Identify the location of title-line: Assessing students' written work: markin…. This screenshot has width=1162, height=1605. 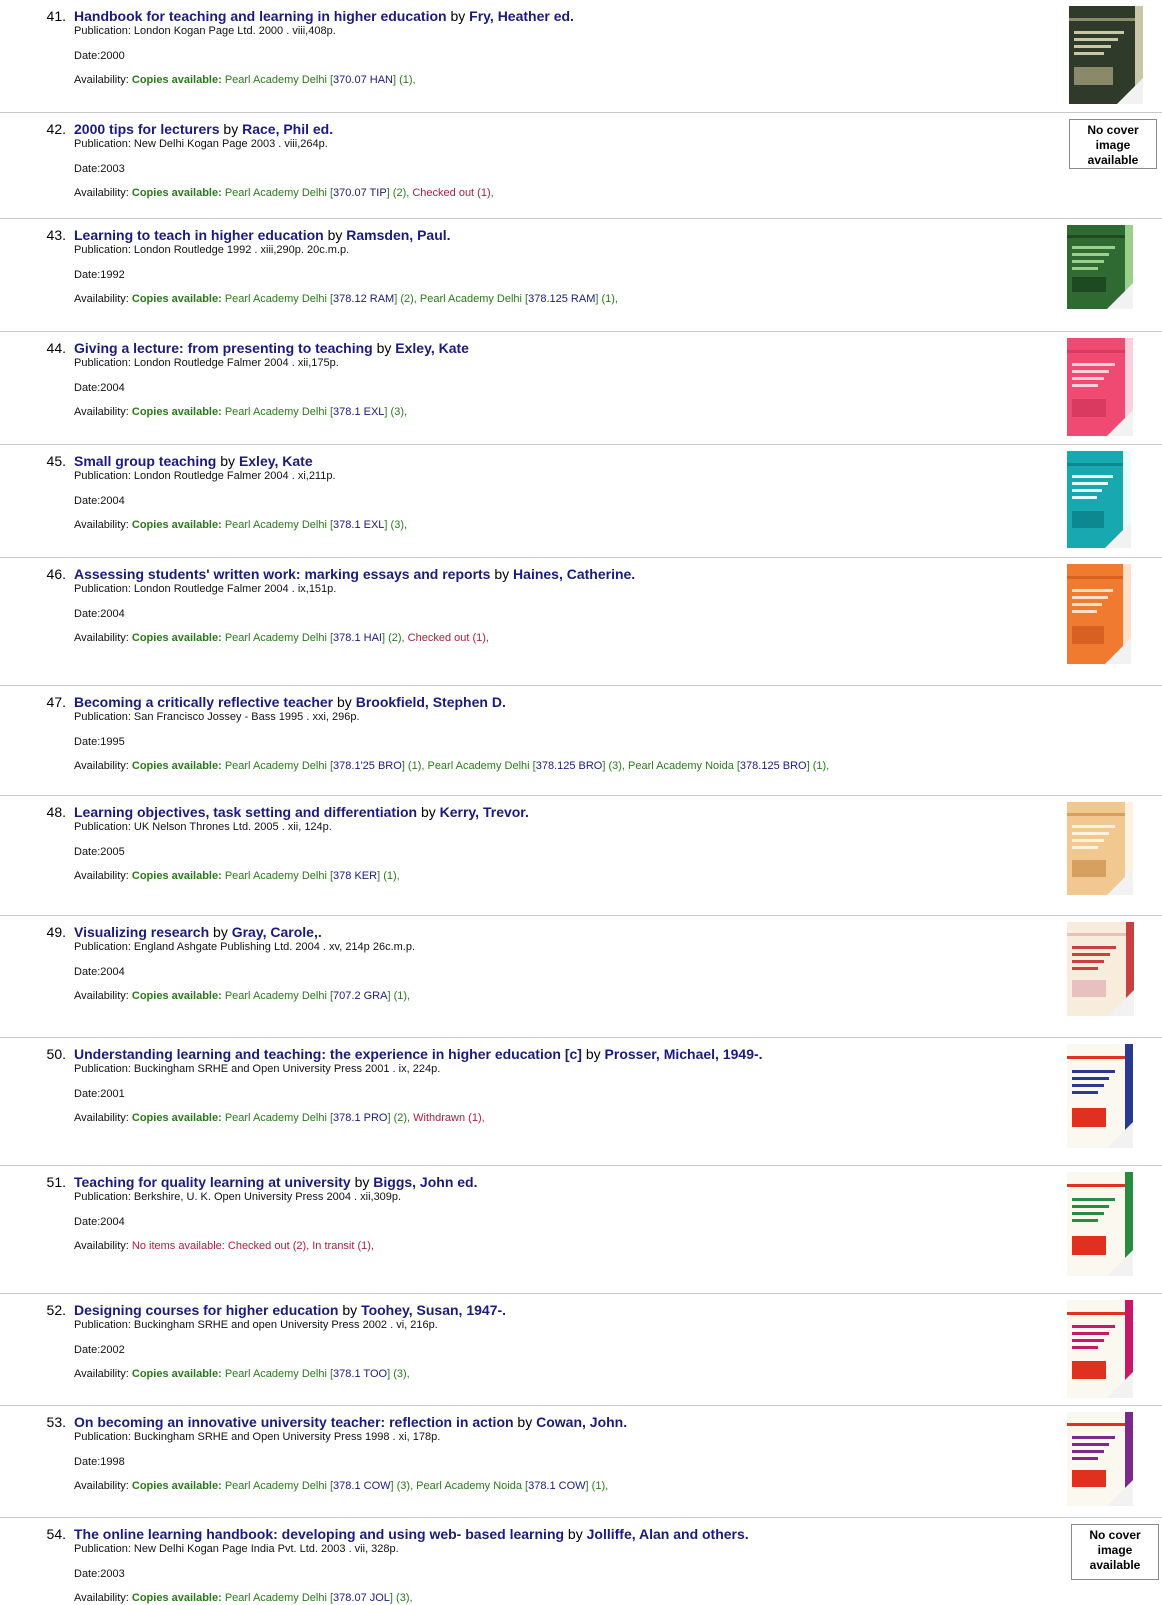
(554, 574).